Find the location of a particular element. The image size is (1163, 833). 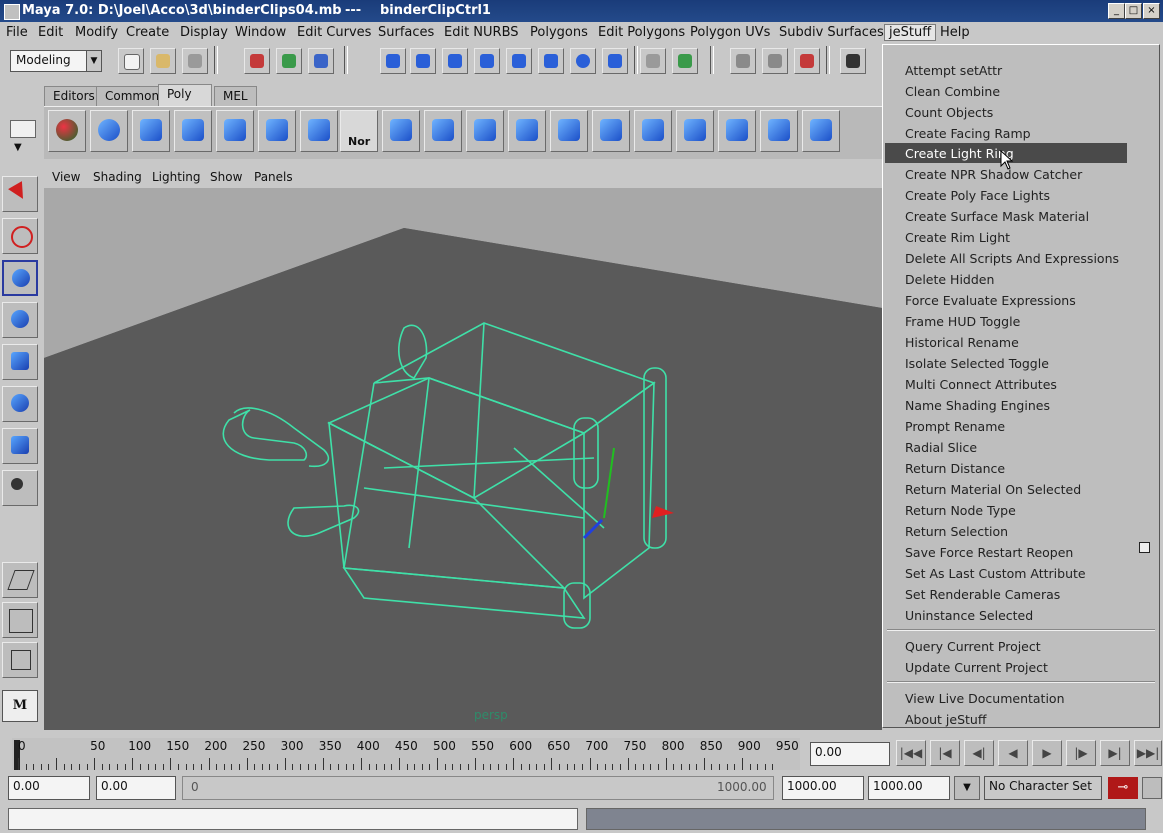

menu-window: Window is located at coordinates (260, 32).